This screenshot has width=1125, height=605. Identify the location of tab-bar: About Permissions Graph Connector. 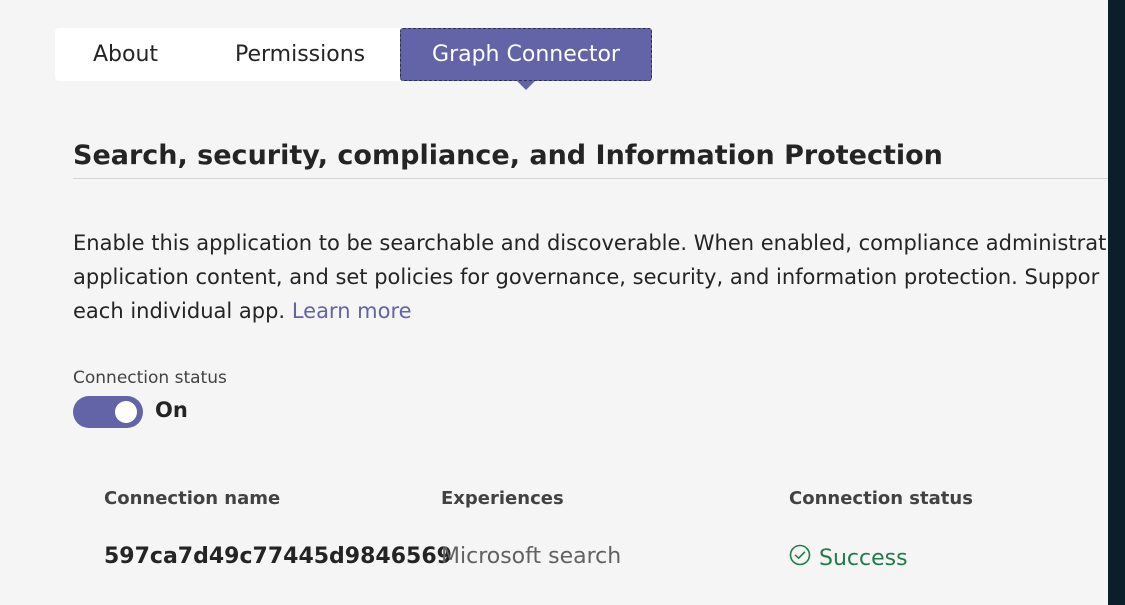
(354, 54).